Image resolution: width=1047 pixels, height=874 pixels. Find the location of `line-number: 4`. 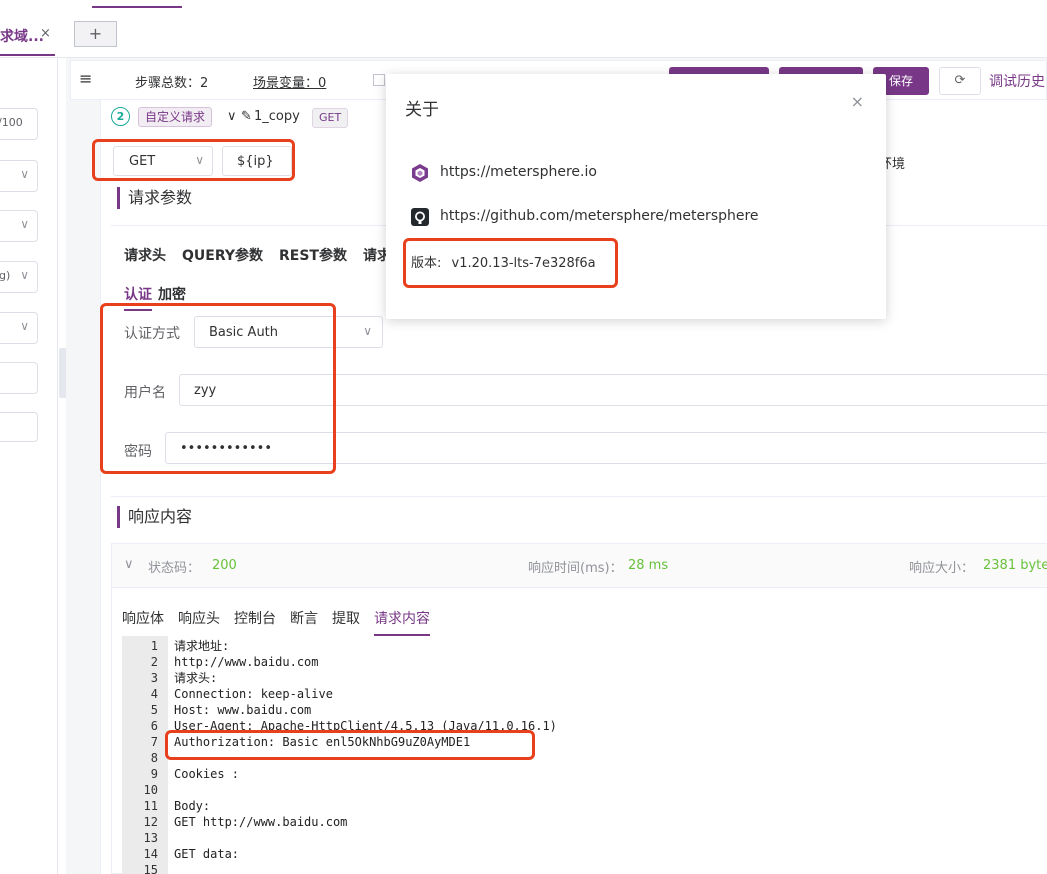

line-number: 4 is located at coordinates (154, 694).